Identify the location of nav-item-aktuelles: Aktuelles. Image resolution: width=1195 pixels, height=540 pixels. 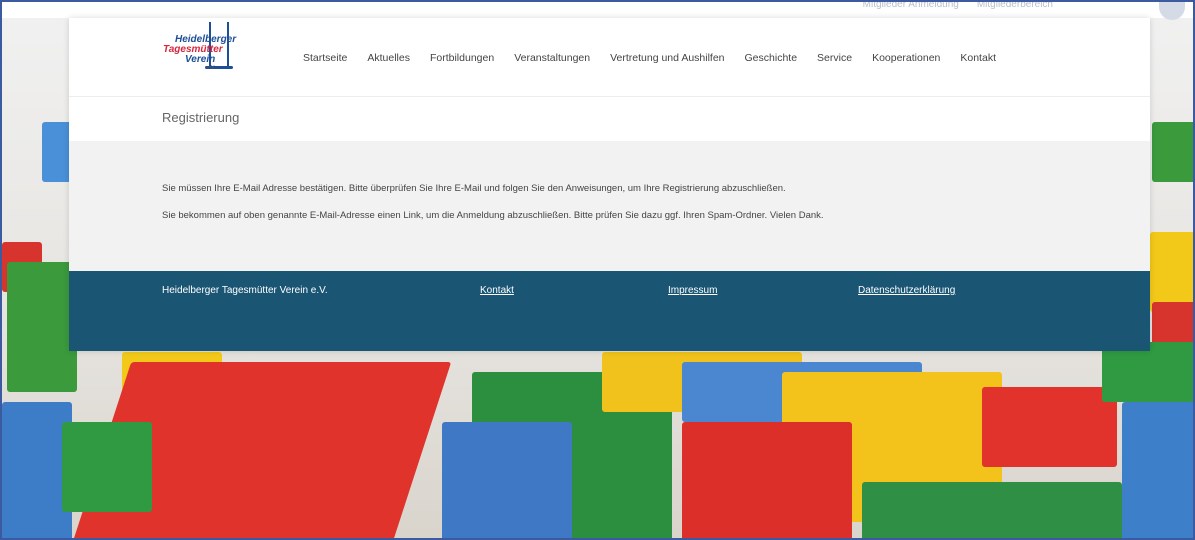
(388, 58).